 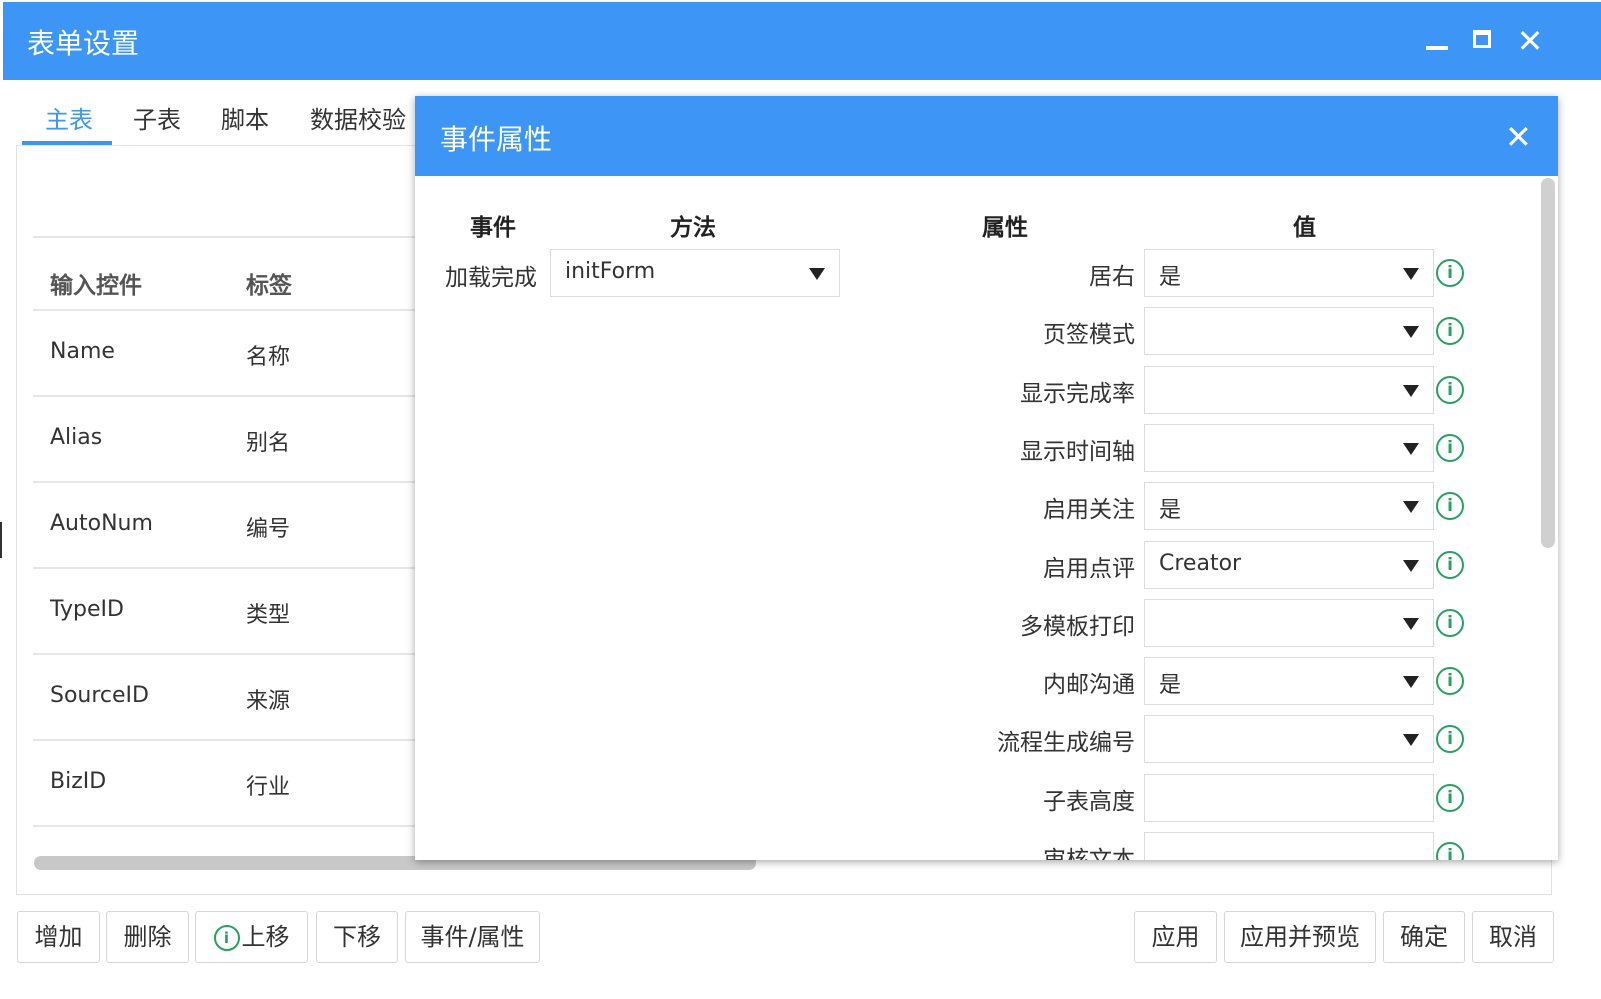 What do you see at coordinates (695, 273) in the screenshot?
I see `method-select: initForm` at bounding box center [695, 273].